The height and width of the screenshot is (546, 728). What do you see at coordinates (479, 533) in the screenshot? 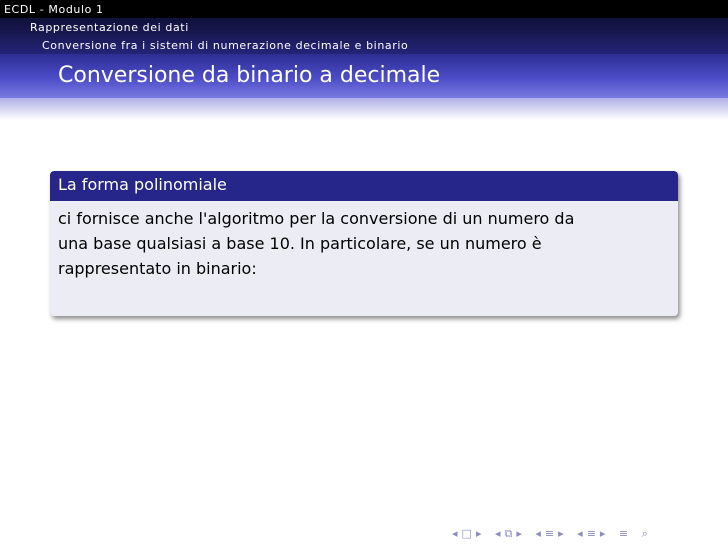
I see `next-slide-icon: ▸` at bounding box center [479, 533].